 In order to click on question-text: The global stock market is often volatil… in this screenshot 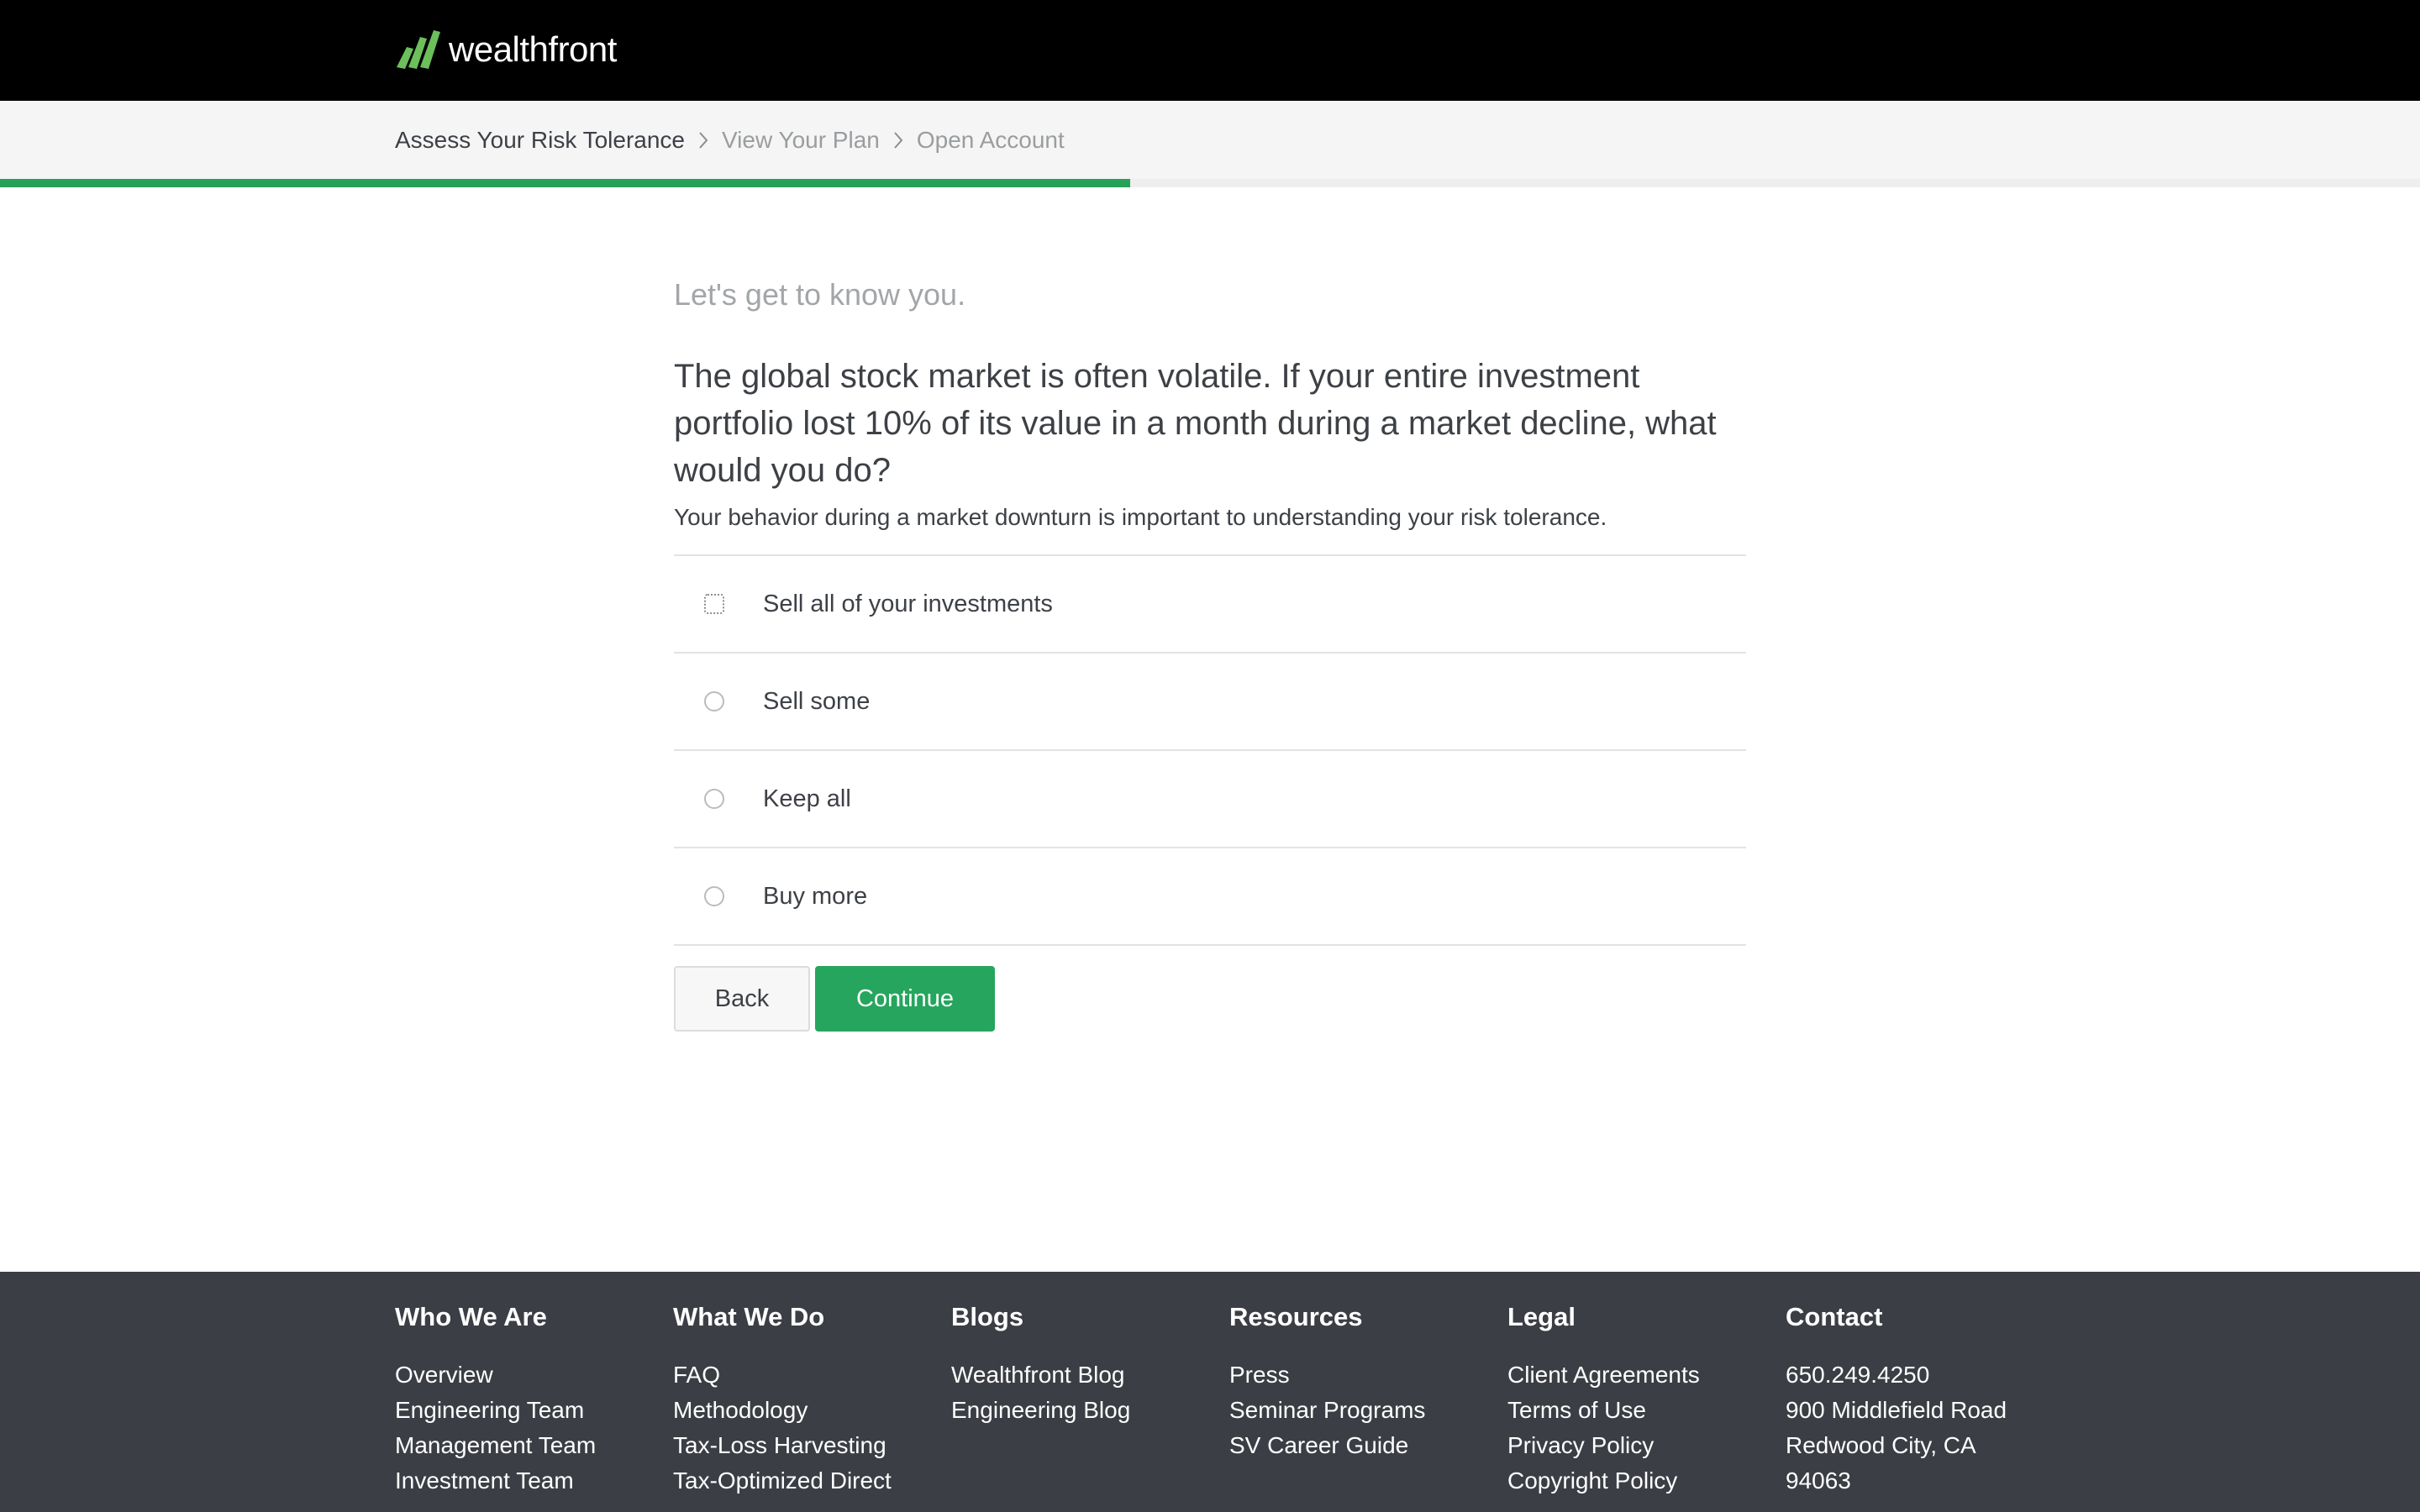, I will do `click(1195, 423)`.